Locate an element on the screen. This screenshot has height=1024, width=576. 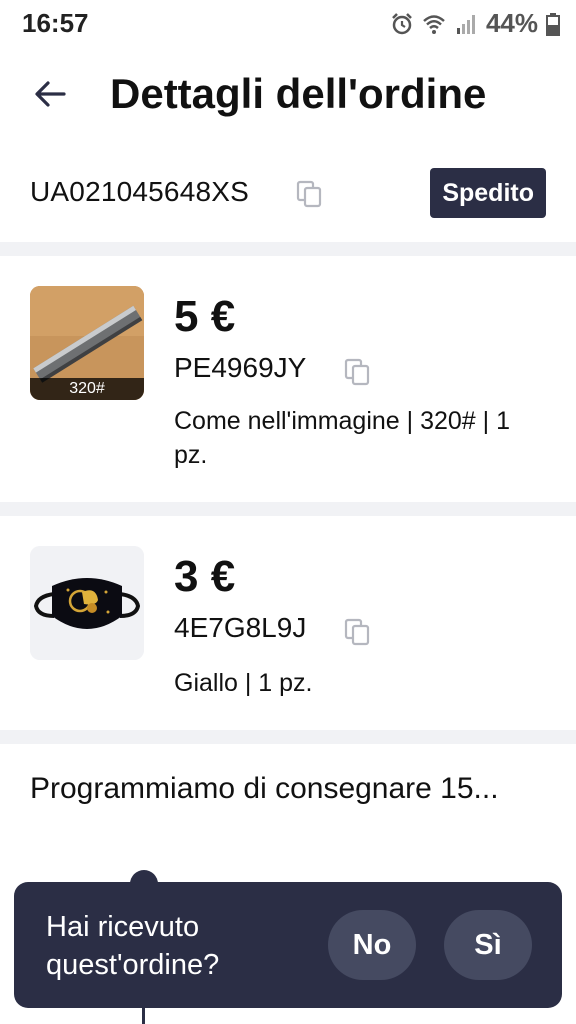
order-received-prompt: Hai ricevuto quest'ordine? No Sì is located at coordinates (288, 945).